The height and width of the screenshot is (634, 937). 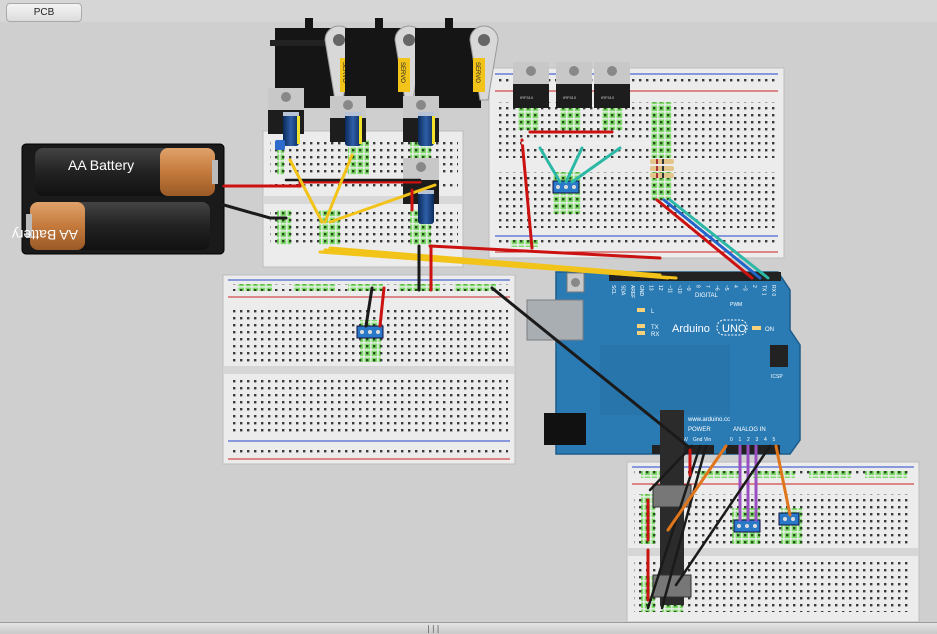 I want to click on servo-3: SERVO, so click(x=457, y=63).